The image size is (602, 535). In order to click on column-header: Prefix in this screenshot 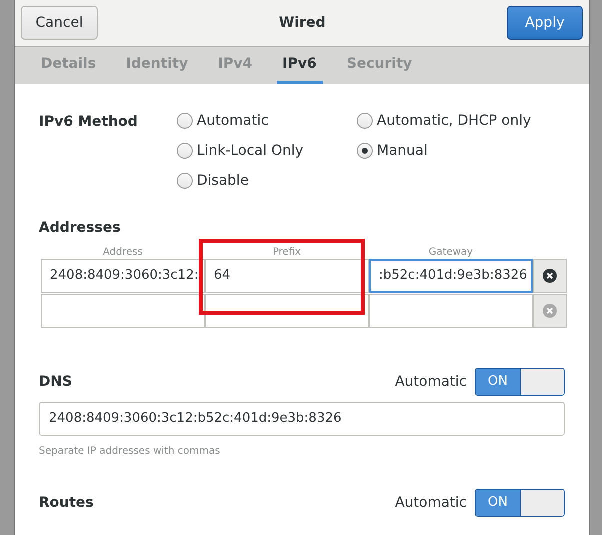, I will do `click(287, 252)`.